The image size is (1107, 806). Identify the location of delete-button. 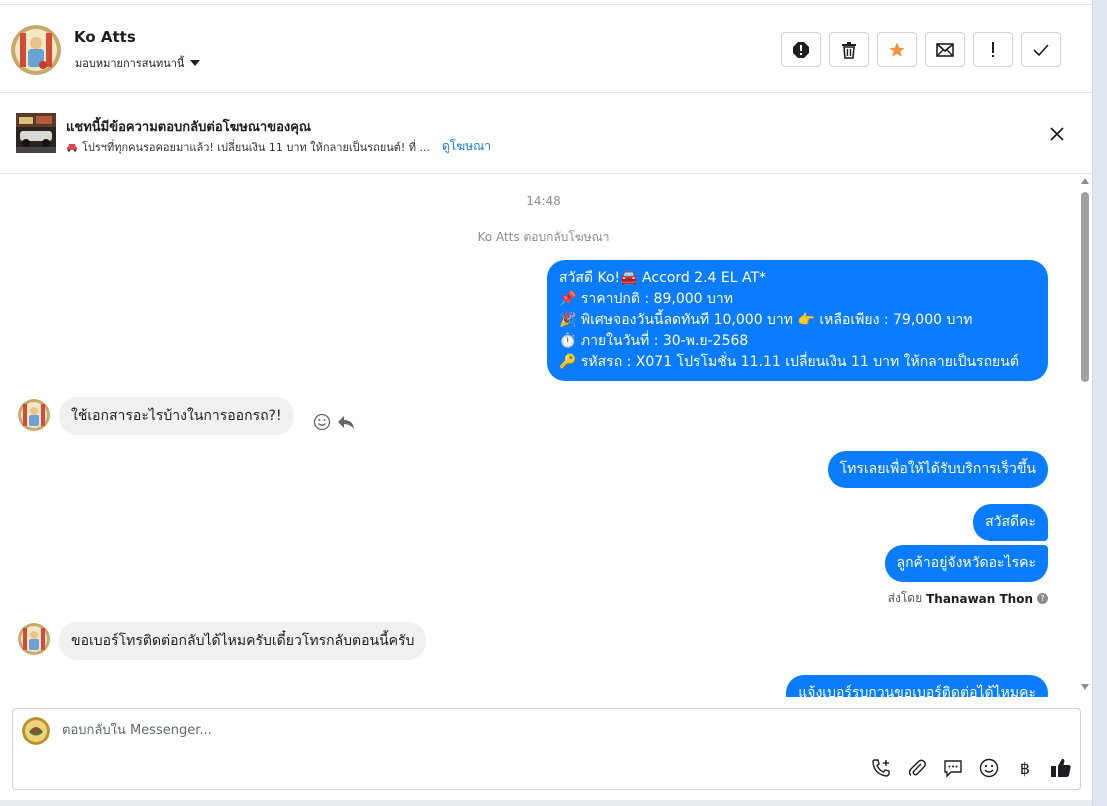
(849, 49).